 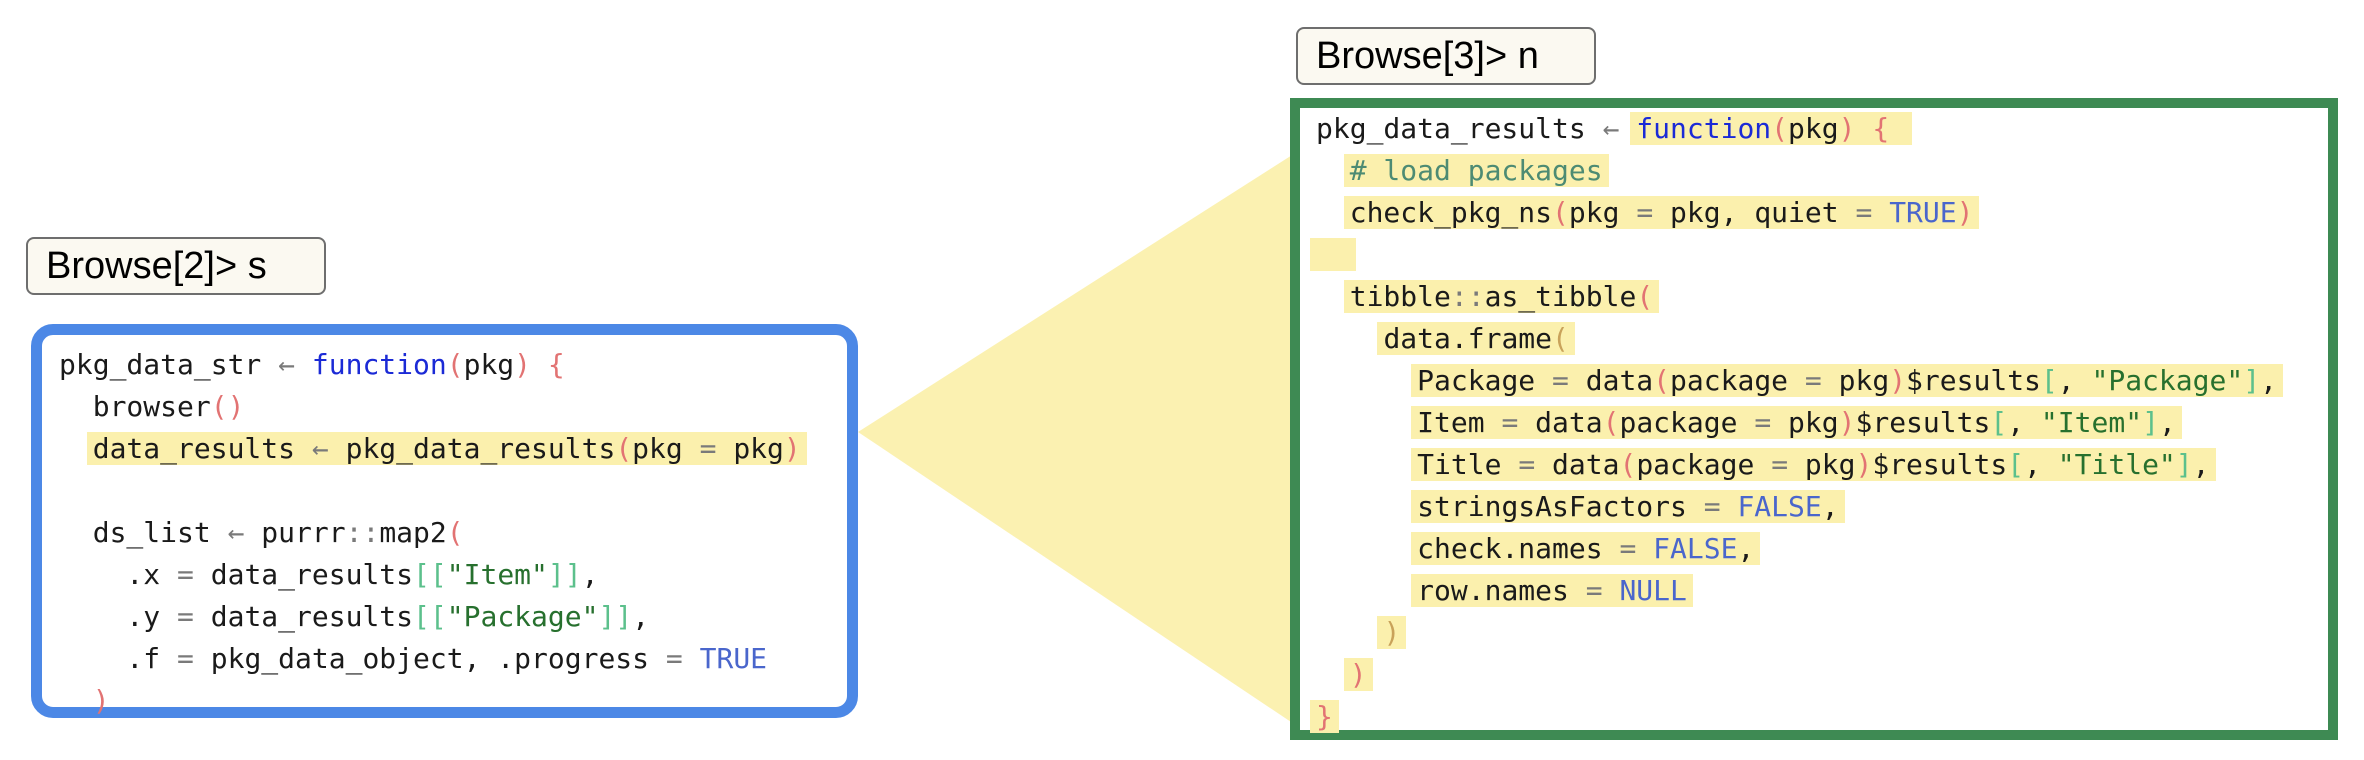 What do you see at coordinates (354, 616) in the screenshot?
I see `code-left-line: .y = data_results[["Package"]],` at bounding box center [354, 616].